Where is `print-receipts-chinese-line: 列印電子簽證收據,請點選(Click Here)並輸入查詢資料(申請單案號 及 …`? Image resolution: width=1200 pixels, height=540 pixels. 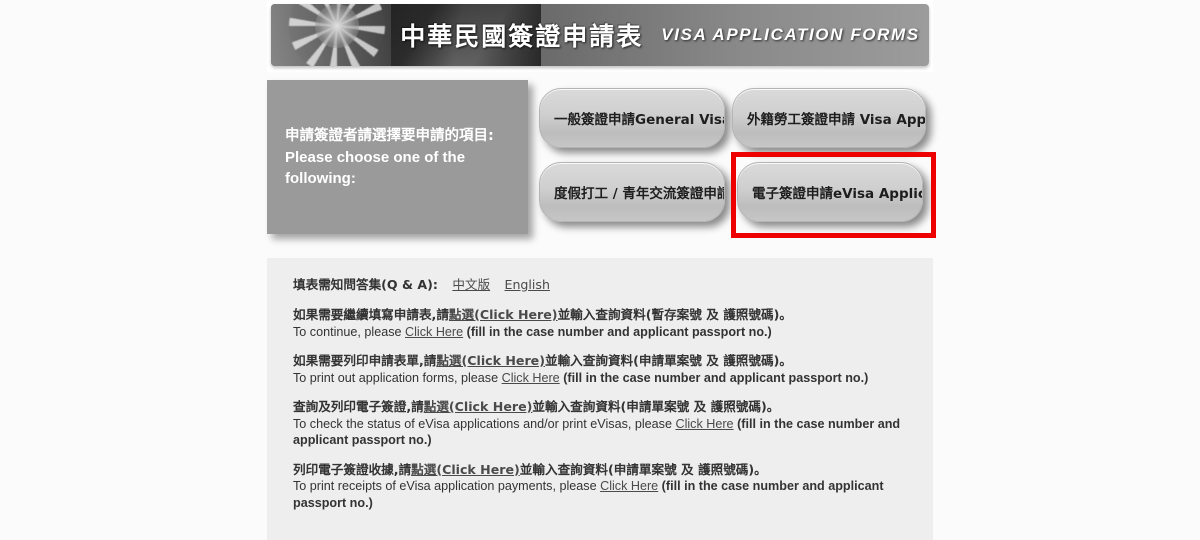 print-receipts-chinese-line: 列印電子簽證收據,請點選(Click Here)並輸入查詢資料(申請單案號 及 … is located at coordinates (601, 470).